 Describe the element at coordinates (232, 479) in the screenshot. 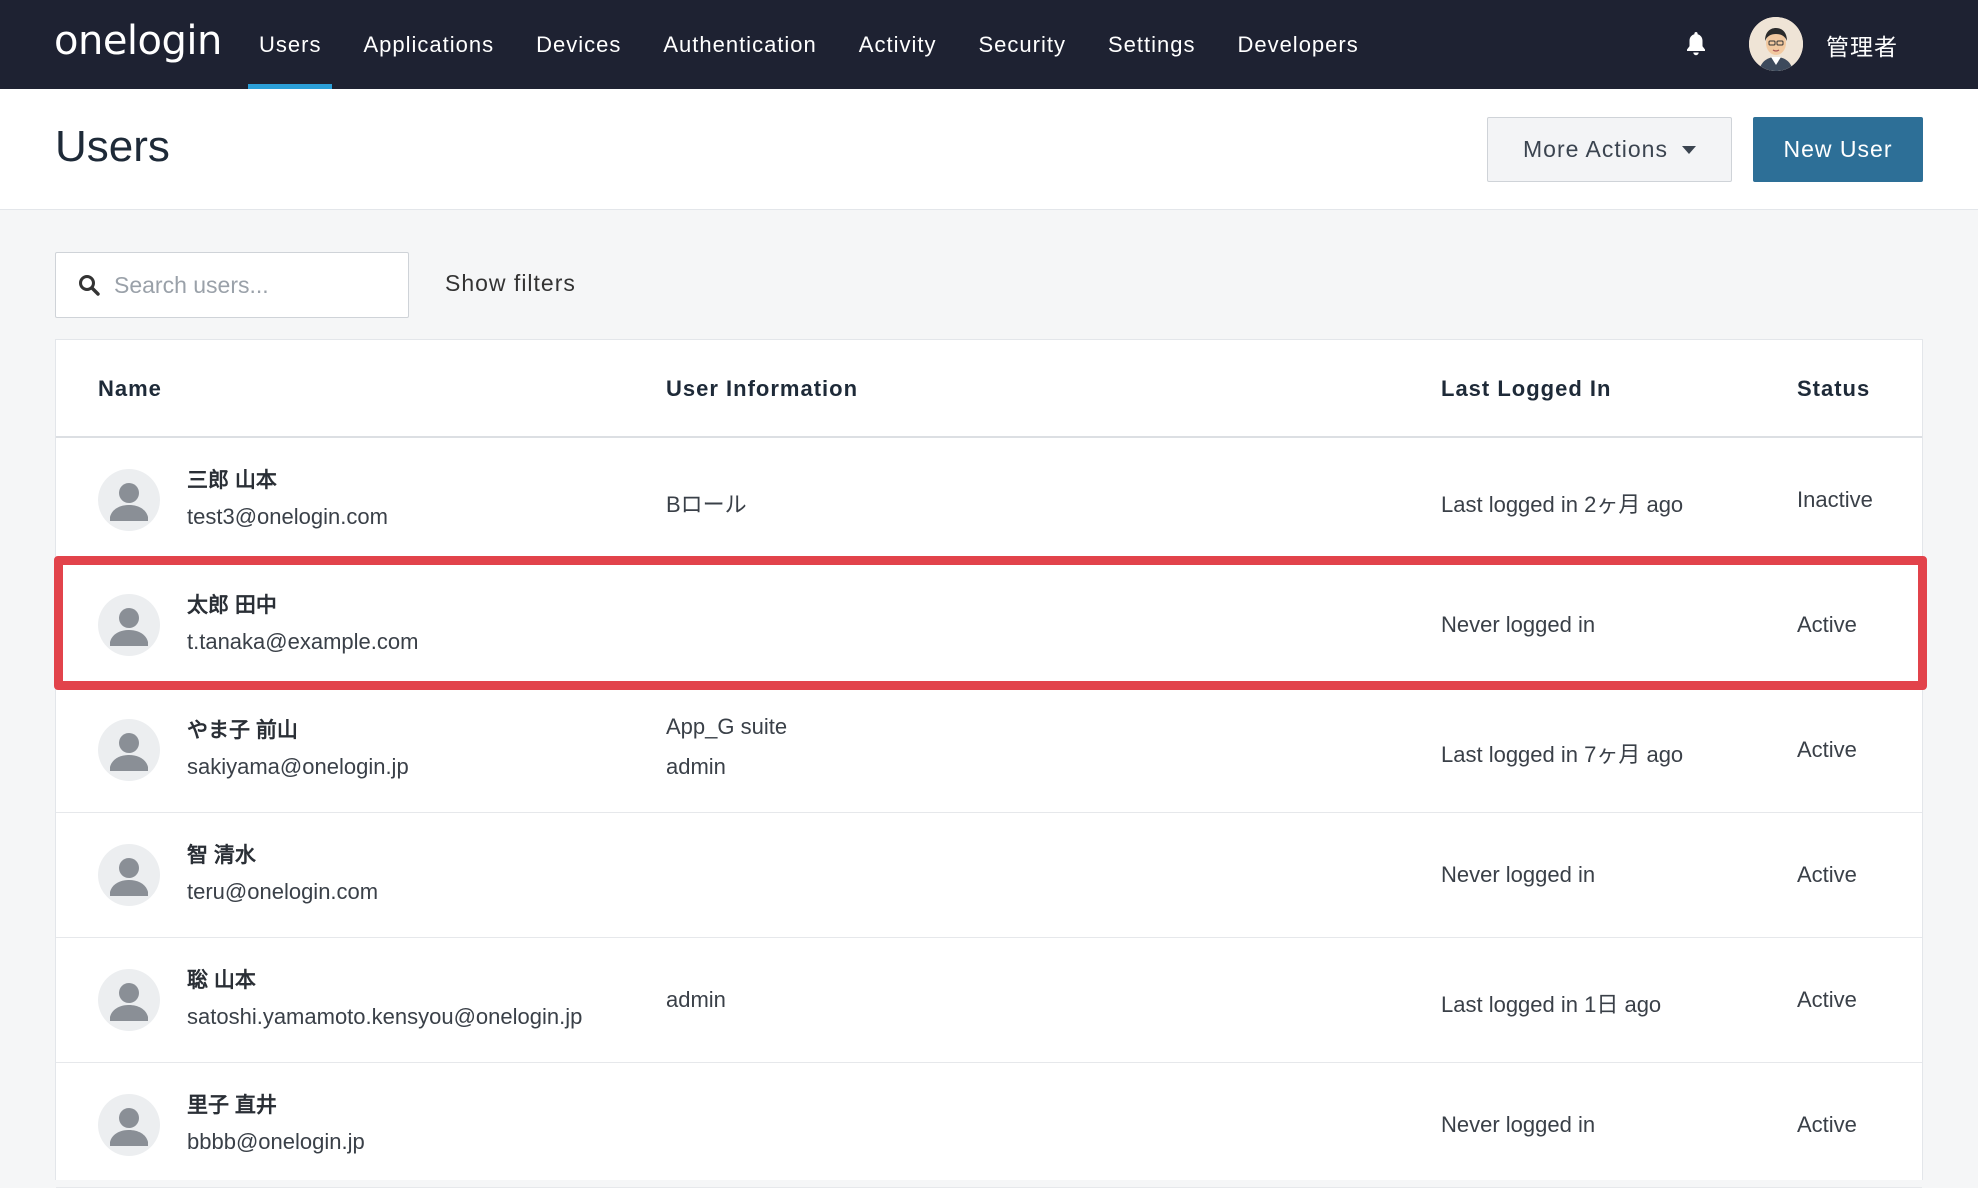

I see `user-name: 三郎 山本` at that location.